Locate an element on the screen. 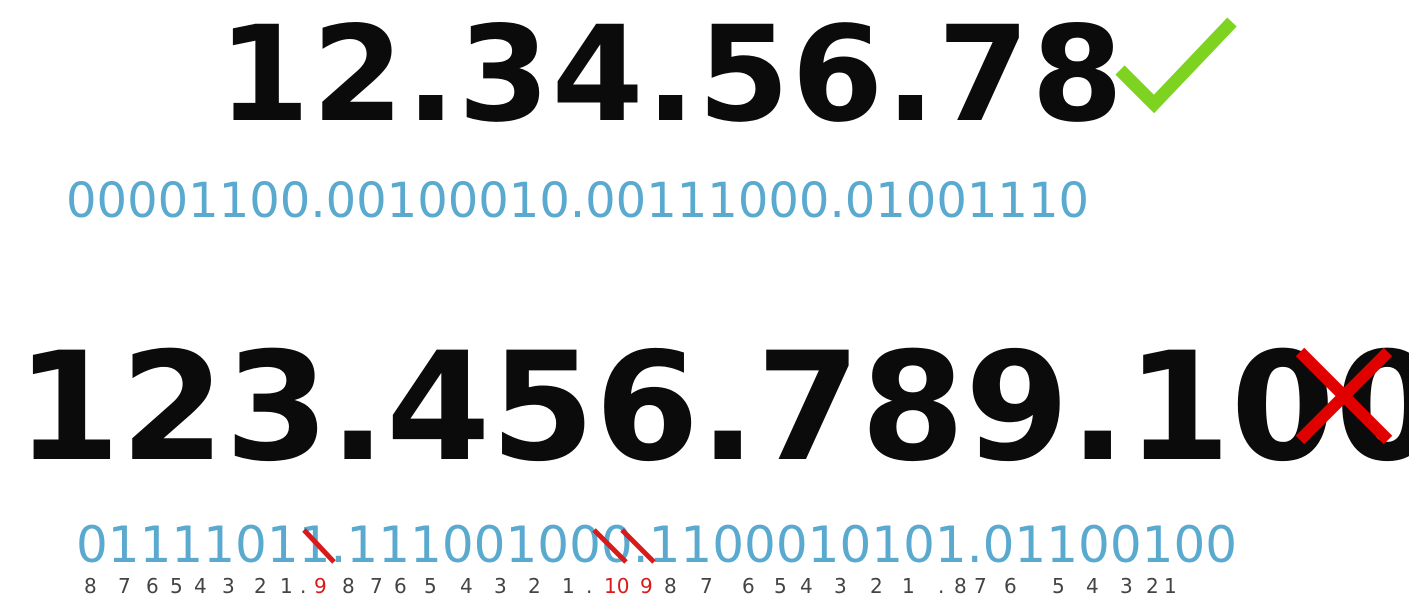 This screenshot has height=612, width=1409. overflow-strike-marks is located at coordinates (479, 546).